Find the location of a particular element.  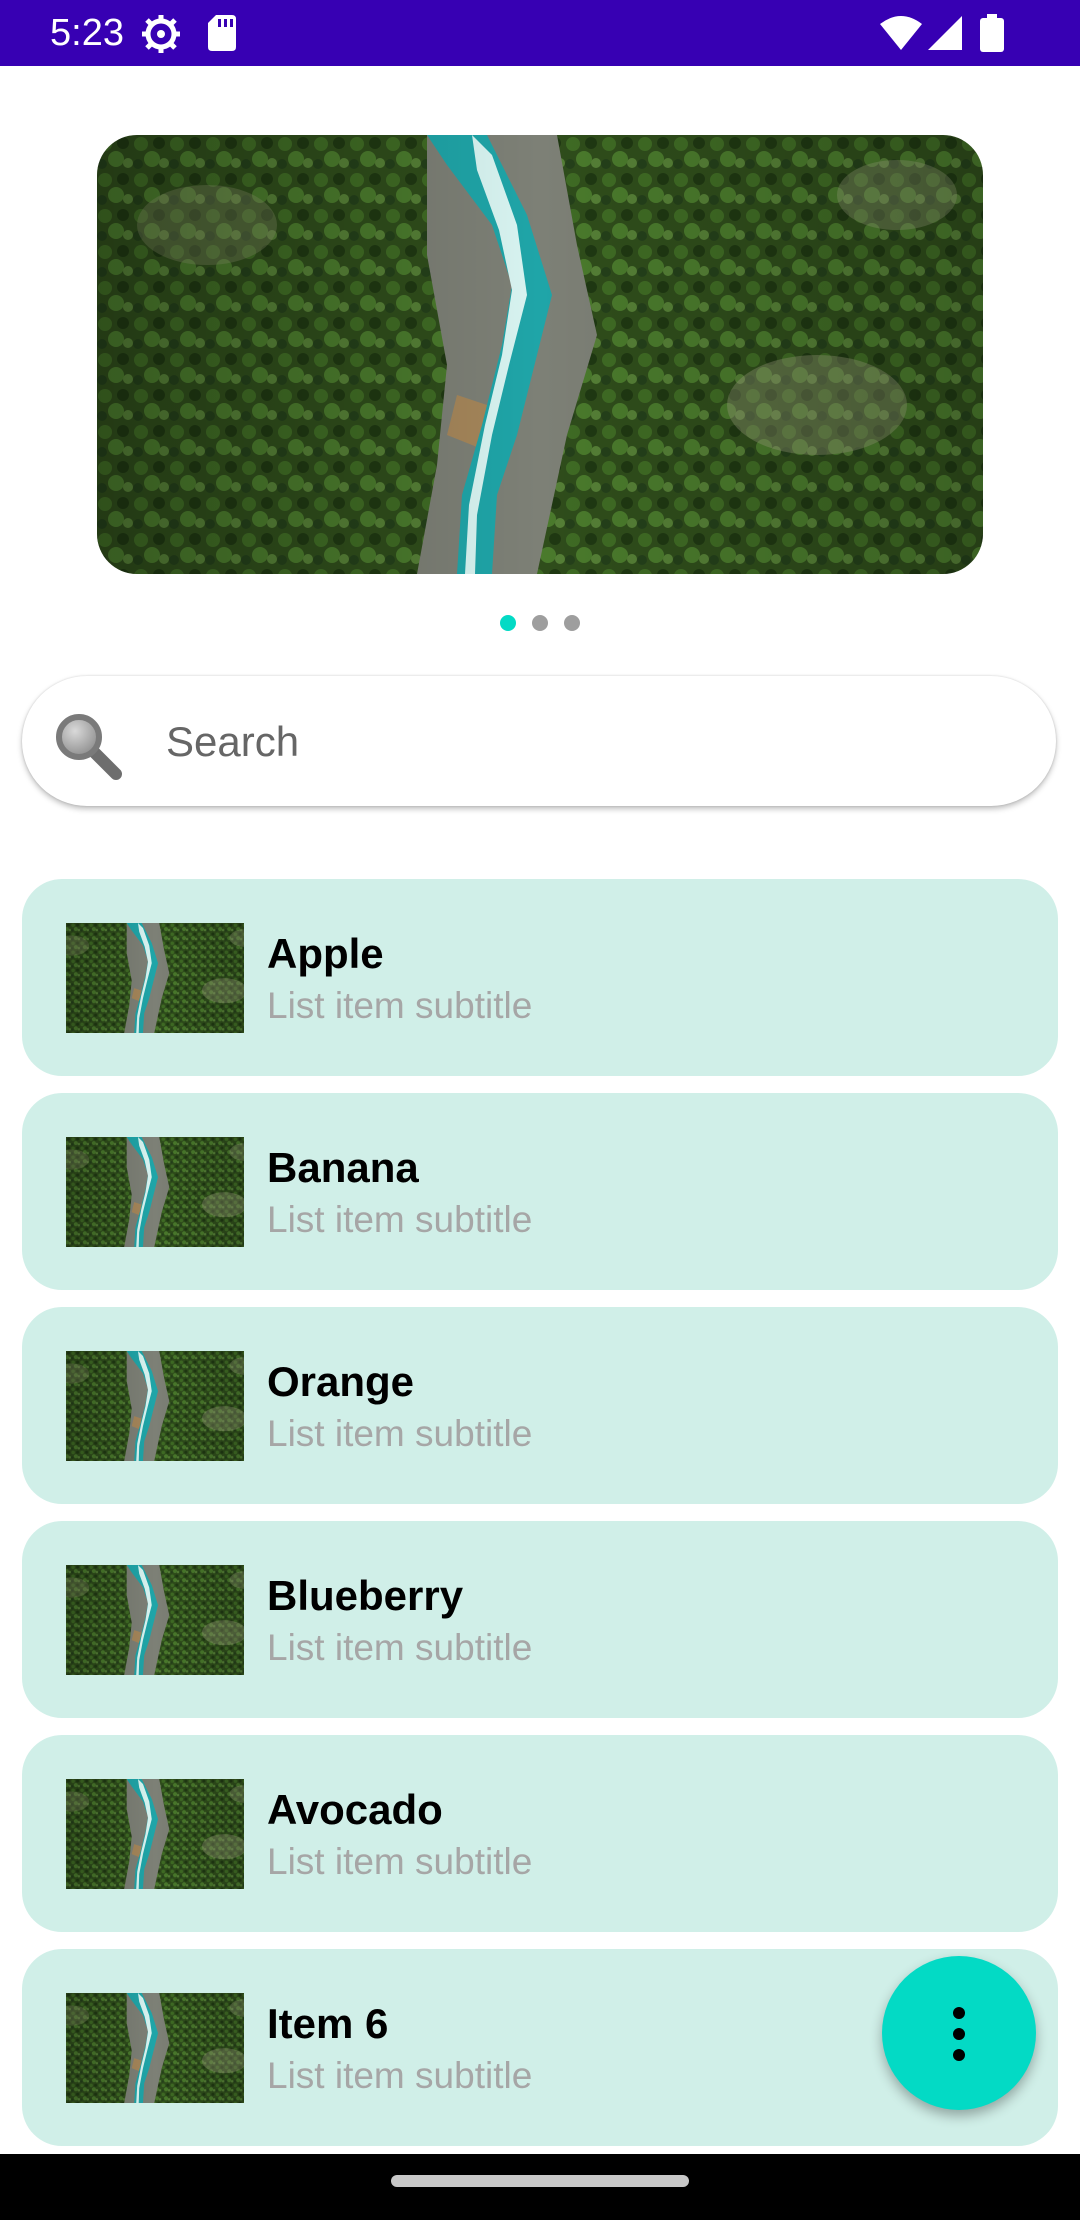

item-title: Orange is located at coordinates (341, 1381).